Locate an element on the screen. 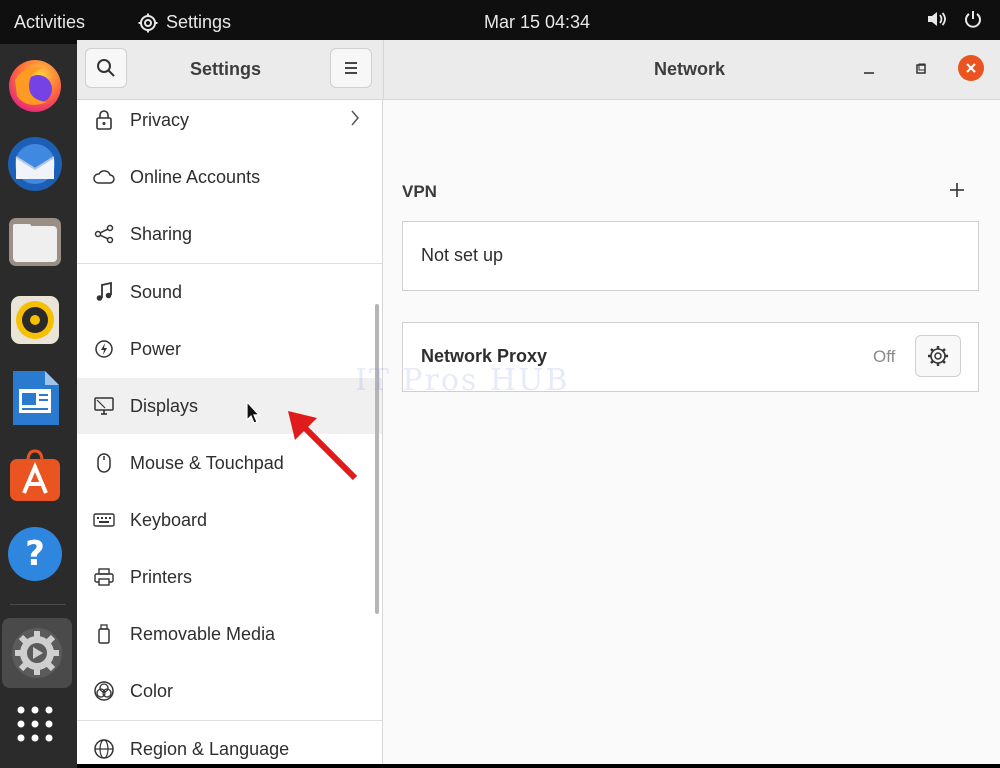 Image resolution: width=1000 pixels, height=768 pixels. content-header: Network is located at coordinates (691, 70).